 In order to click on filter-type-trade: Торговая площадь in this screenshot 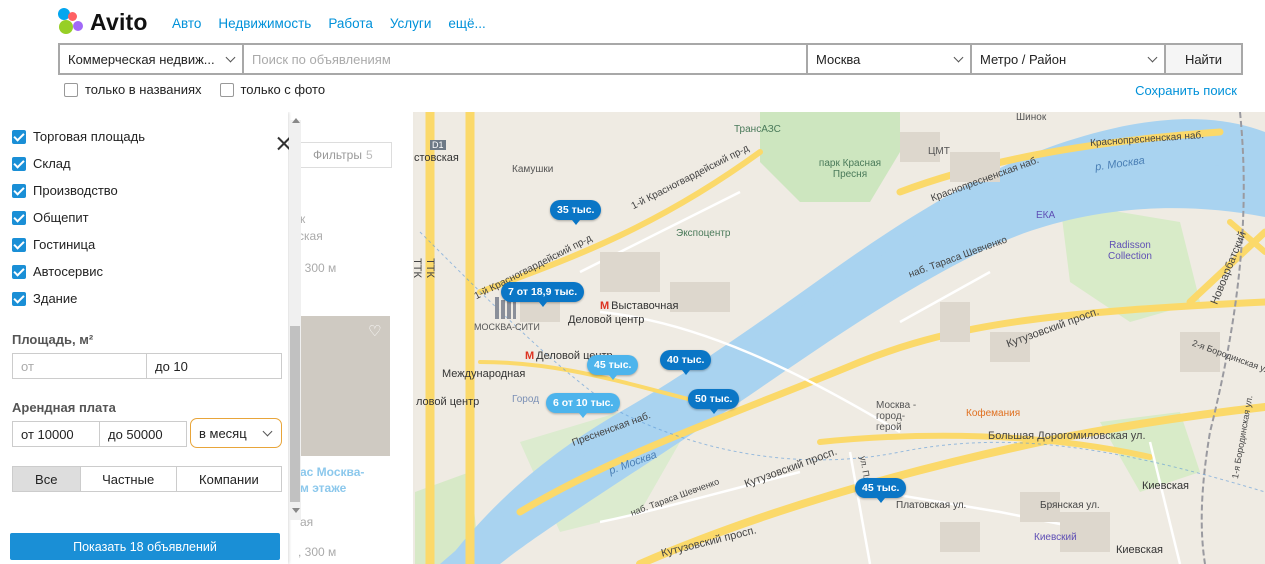, I will do `click(78, 136)`.